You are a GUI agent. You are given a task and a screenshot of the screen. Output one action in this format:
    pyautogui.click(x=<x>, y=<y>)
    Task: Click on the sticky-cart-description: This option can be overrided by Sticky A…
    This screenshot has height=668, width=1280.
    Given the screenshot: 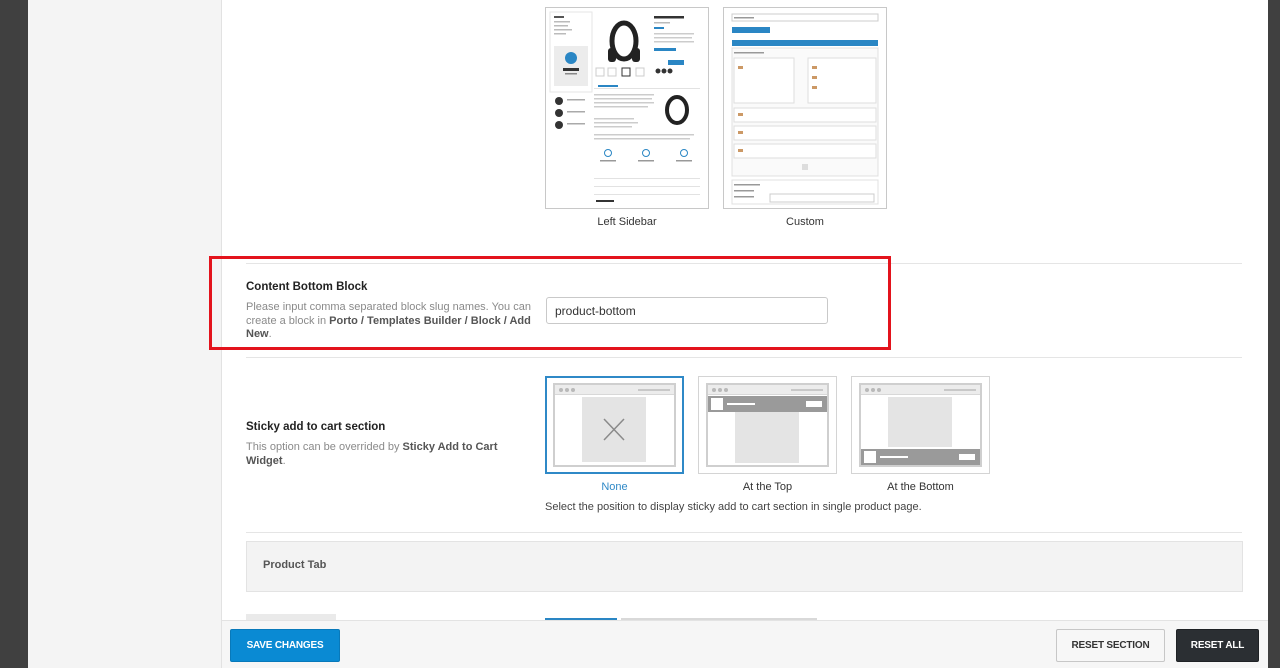 What is the action you would take?
    pyautogui.click(x=372, y=454)
    